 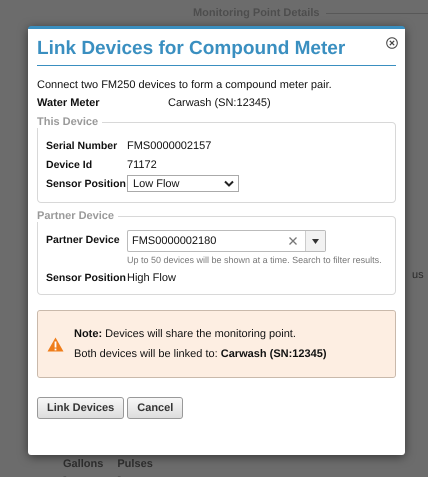 What do you see at coordinates (293, 241) in the screenshot?
I see `clear-icon` at bounding box center [293, 241].